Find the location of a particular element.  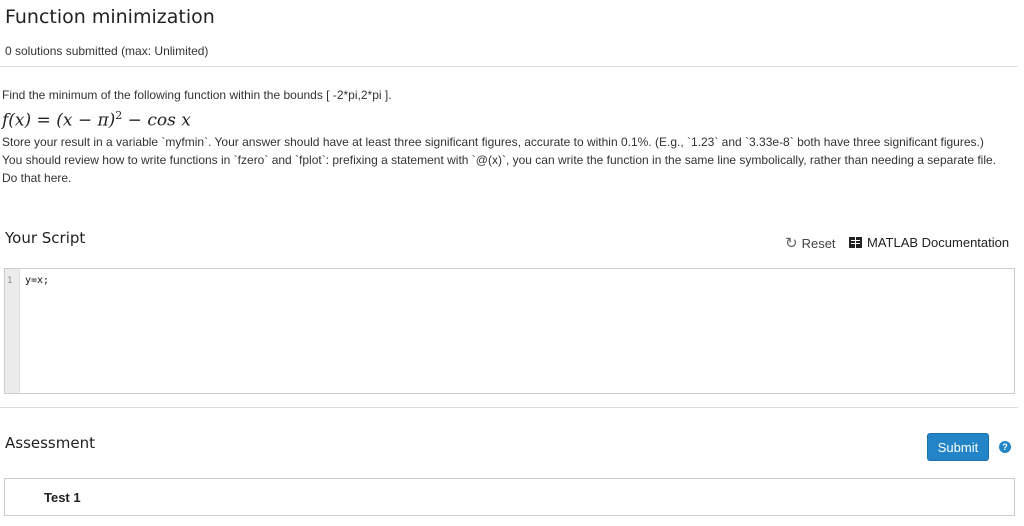

formula-lhs: f(x) = (x − π) is located at coordinates (59, 120).